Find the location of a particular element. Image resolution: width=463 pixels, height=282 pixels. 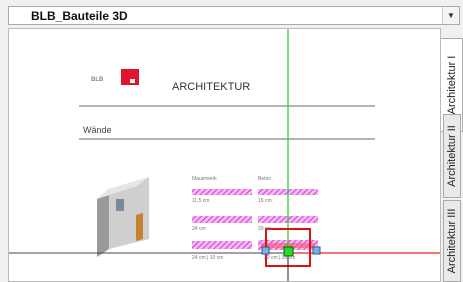

grip-left is located at coordinates (265, 250).